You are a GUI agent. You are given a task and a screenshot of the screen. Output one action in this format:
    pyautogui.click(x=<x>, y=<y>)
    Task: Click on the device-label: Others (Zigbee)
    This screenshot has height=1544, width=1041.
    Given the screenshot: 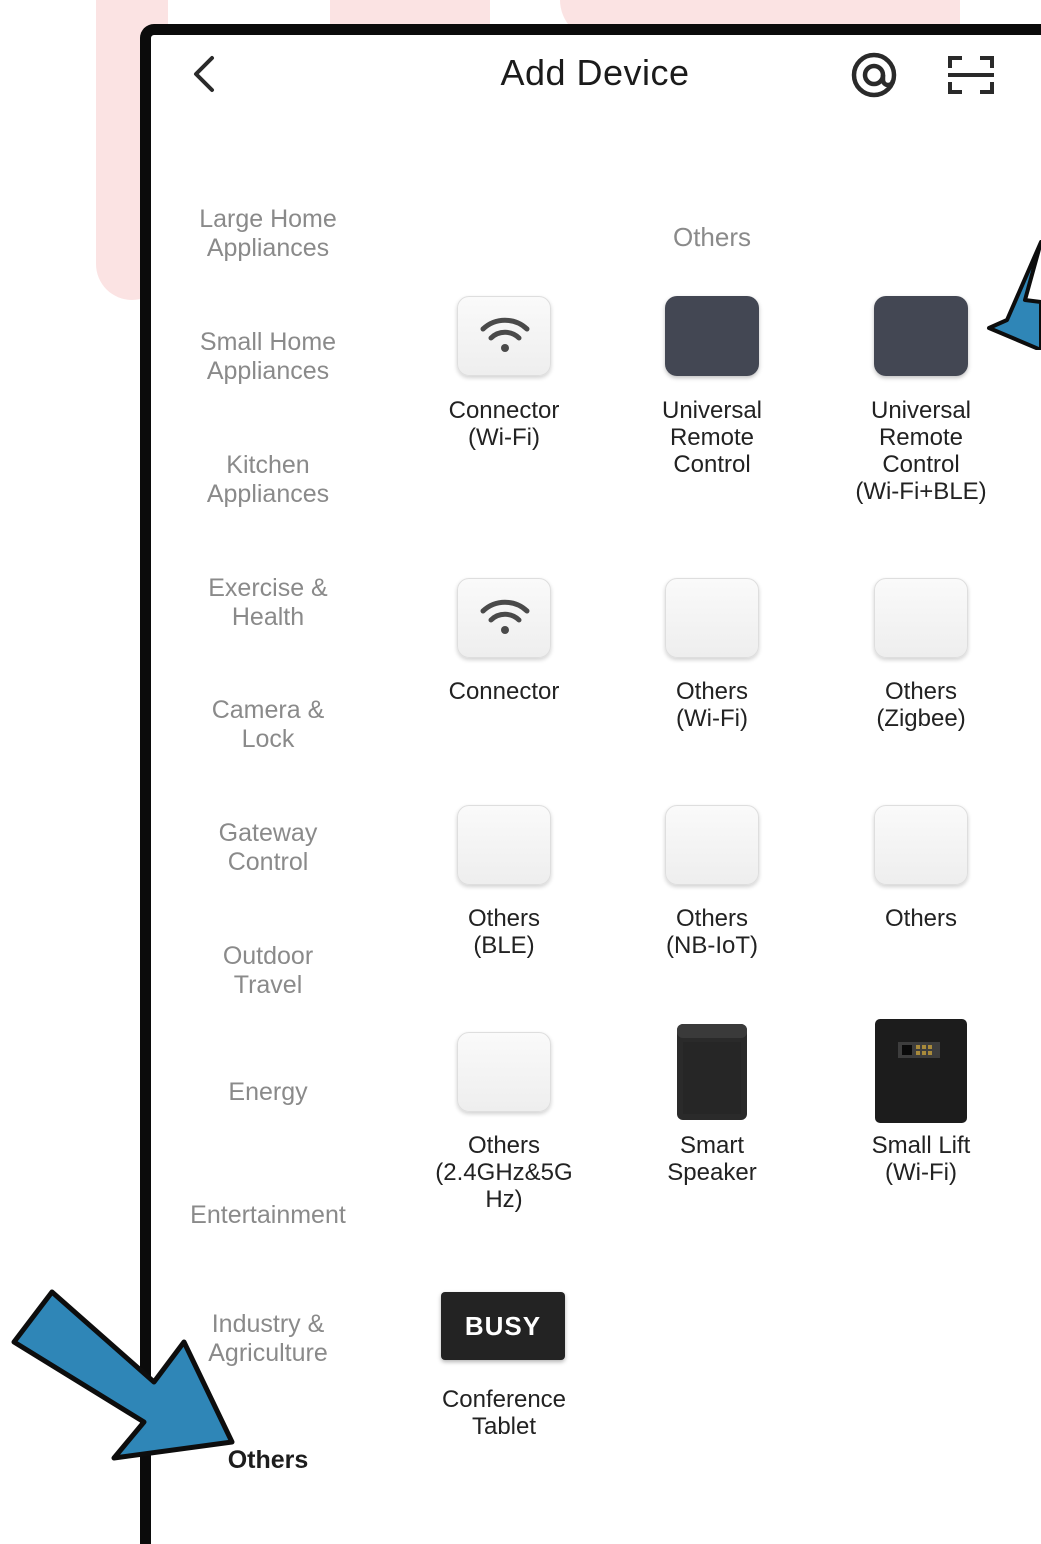 What is the action you would take?
    pyautogui.click(x=921, y=705)
    